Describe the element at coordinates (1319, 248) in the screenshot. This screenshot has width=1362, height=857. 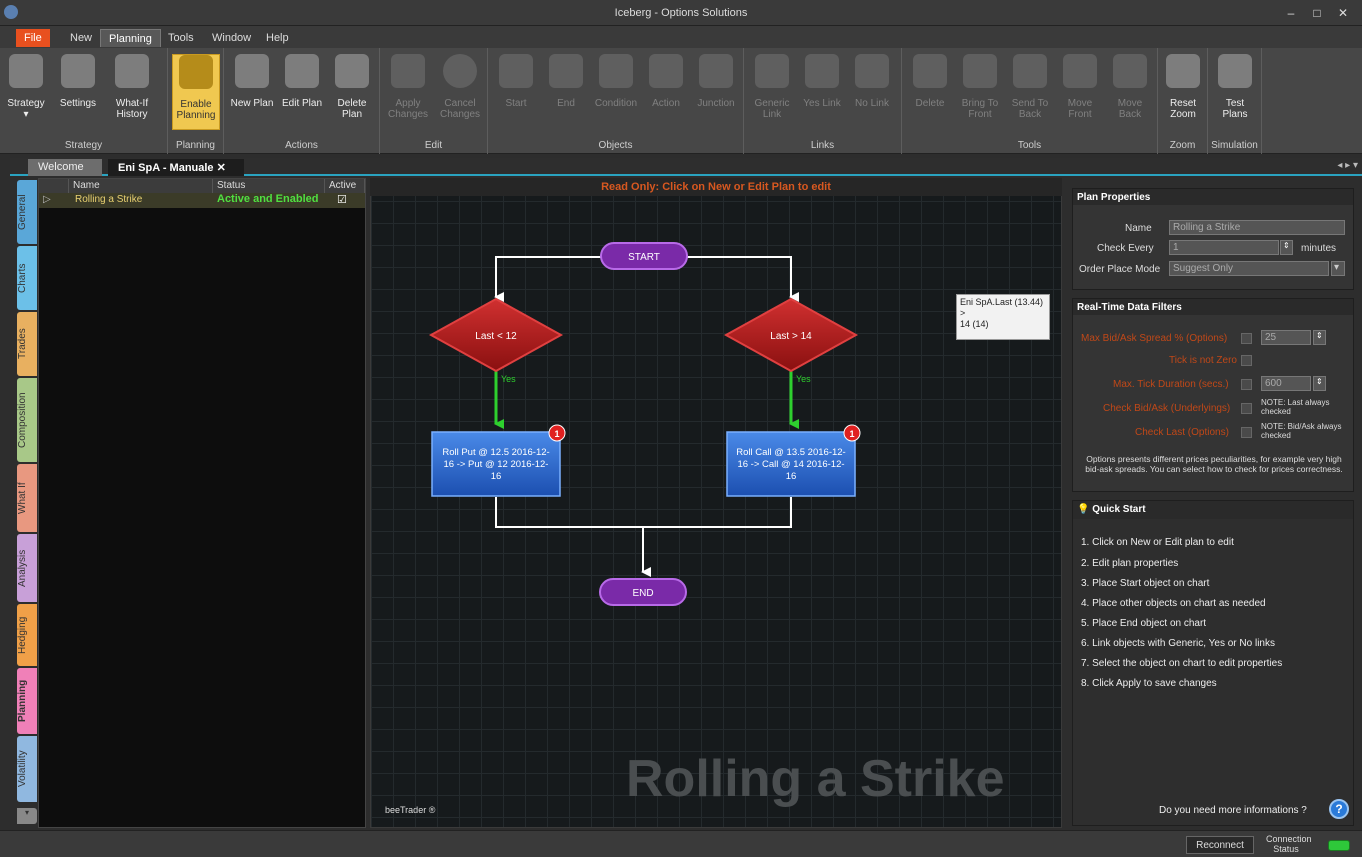
I see `minutes-label: minutes` at that location.